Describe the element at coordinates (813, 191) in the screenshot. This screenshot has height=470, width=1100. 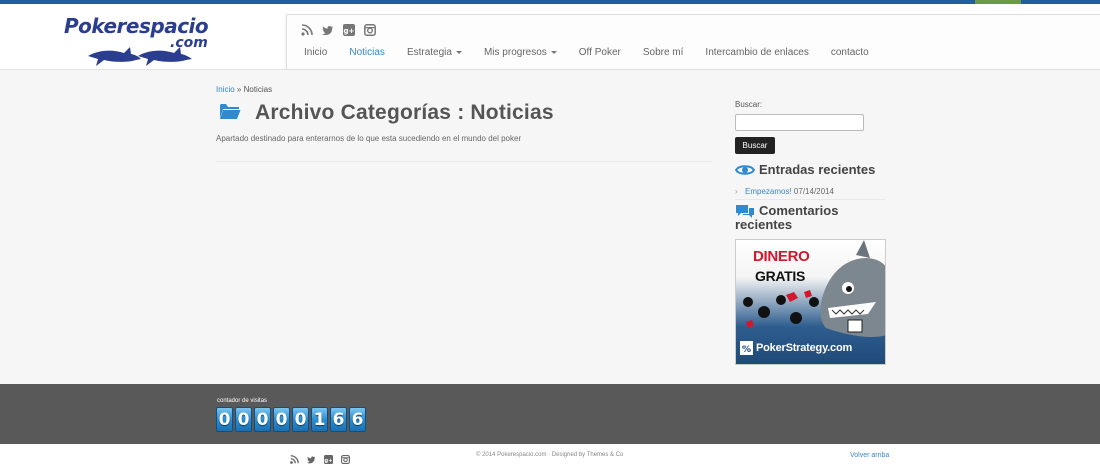
I see `recent-post-date: 07/14/2014` at that location.